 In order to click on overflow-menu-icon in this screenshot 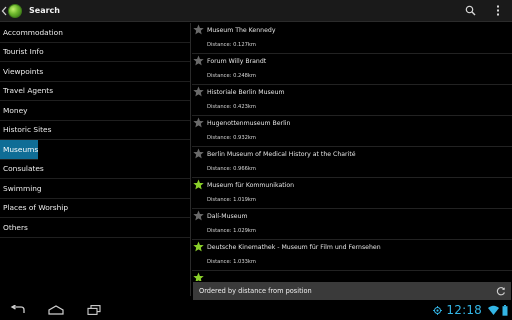, I will do `click(498, 10)`.